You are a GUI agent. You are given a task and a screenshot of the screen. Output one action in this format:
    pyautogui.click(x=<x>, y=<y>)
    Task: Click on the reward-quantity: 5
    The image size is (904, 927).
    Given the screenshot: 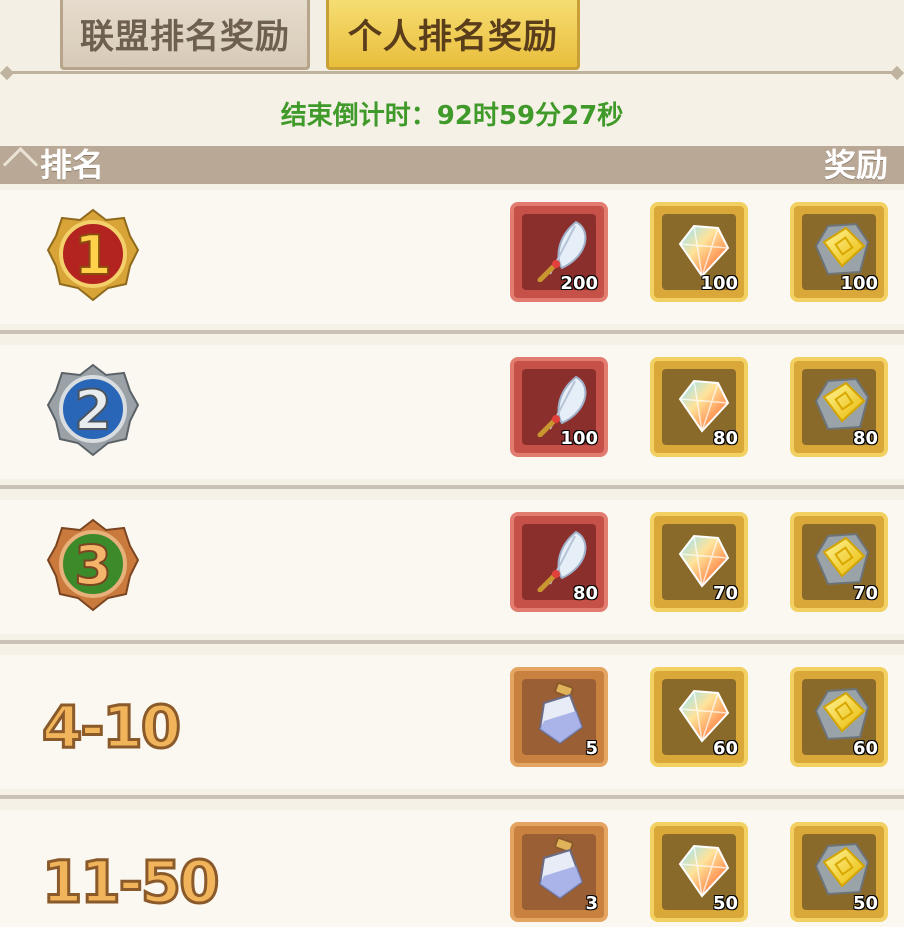 What is the action you would take?
    pyautogui.click(x=591, y=748)
    